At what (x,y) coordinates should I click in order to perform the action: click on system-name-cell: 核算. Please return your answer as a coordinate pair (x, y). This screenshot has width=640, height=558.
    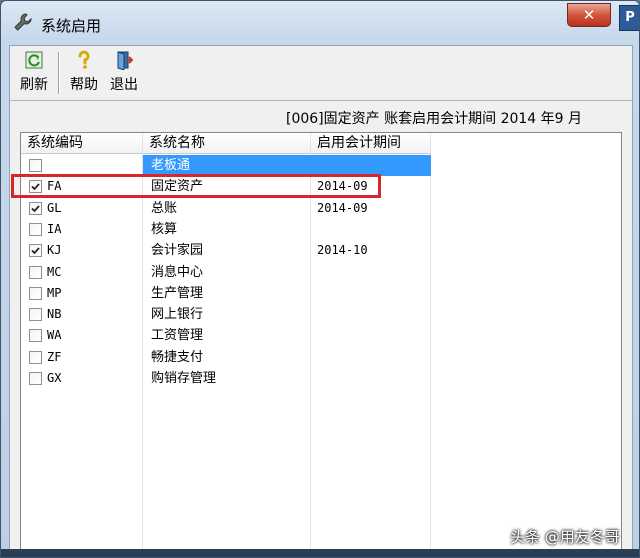
    Looking at the image, I should click on (164, 229).